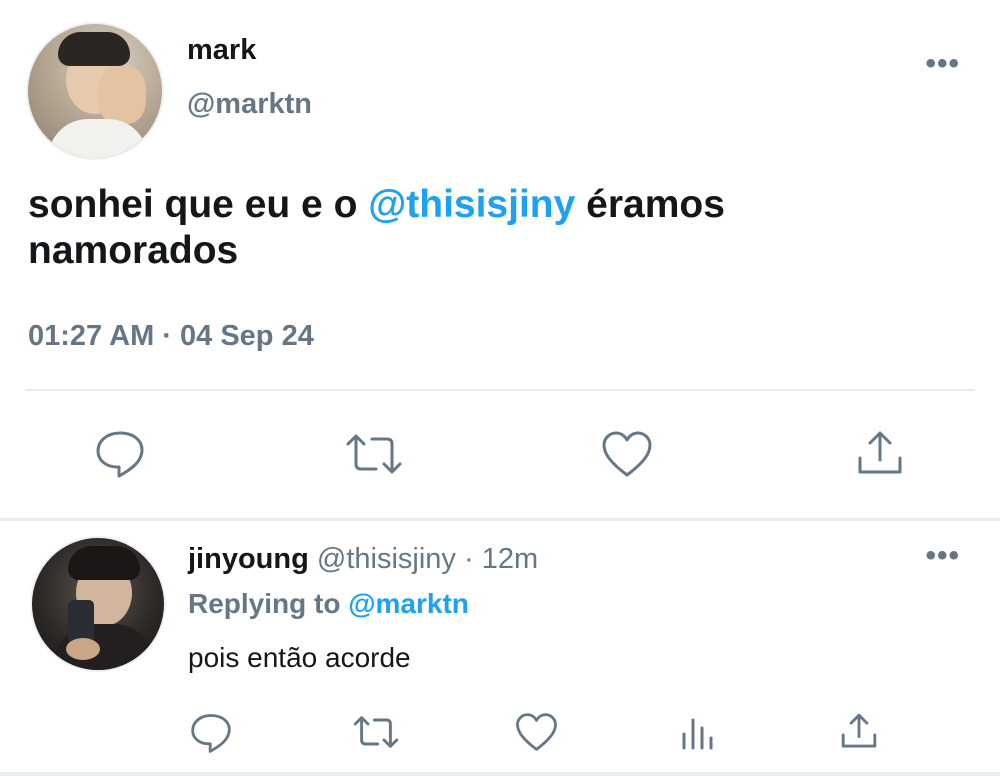 The image size is (1000, 776). Describe the element at coordinates (510, 559) in the screenshot. I see `reply-time: 12m` at that location.